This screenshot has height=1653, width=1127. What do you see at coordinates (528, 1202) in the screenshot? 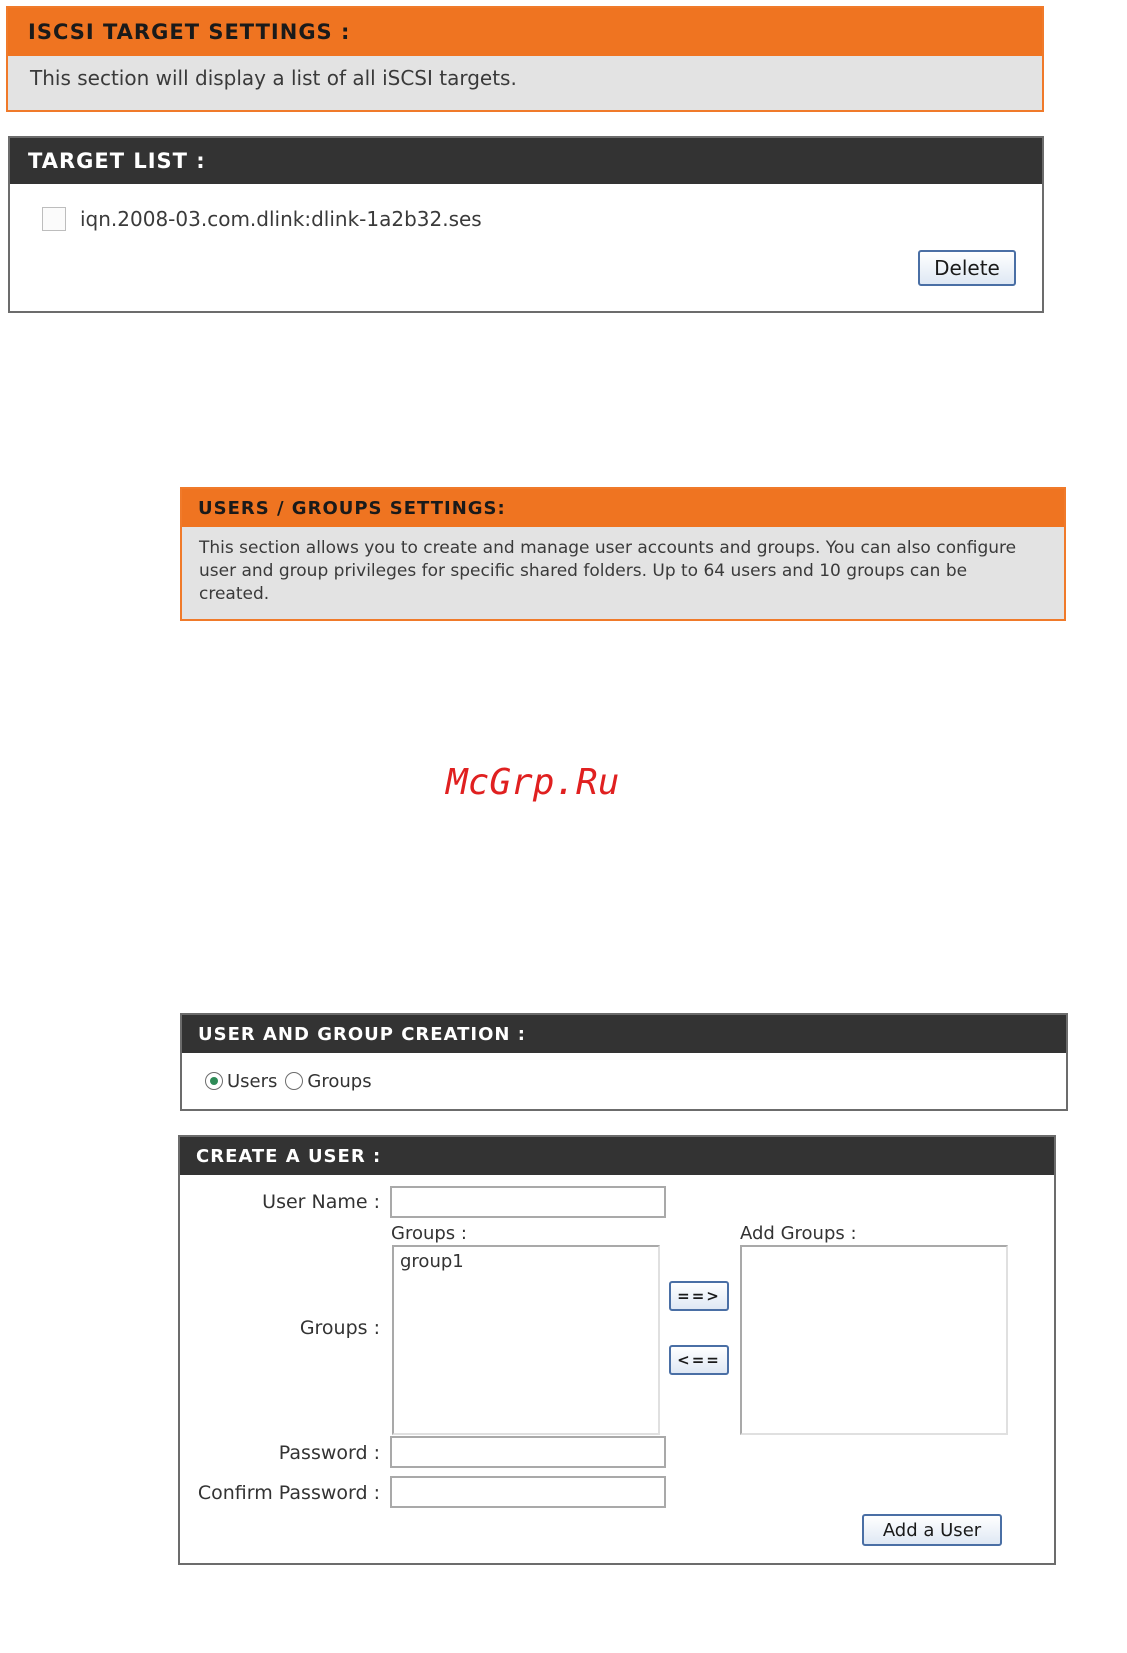
I see `user-name-input` at bounding box center [528, 1202].